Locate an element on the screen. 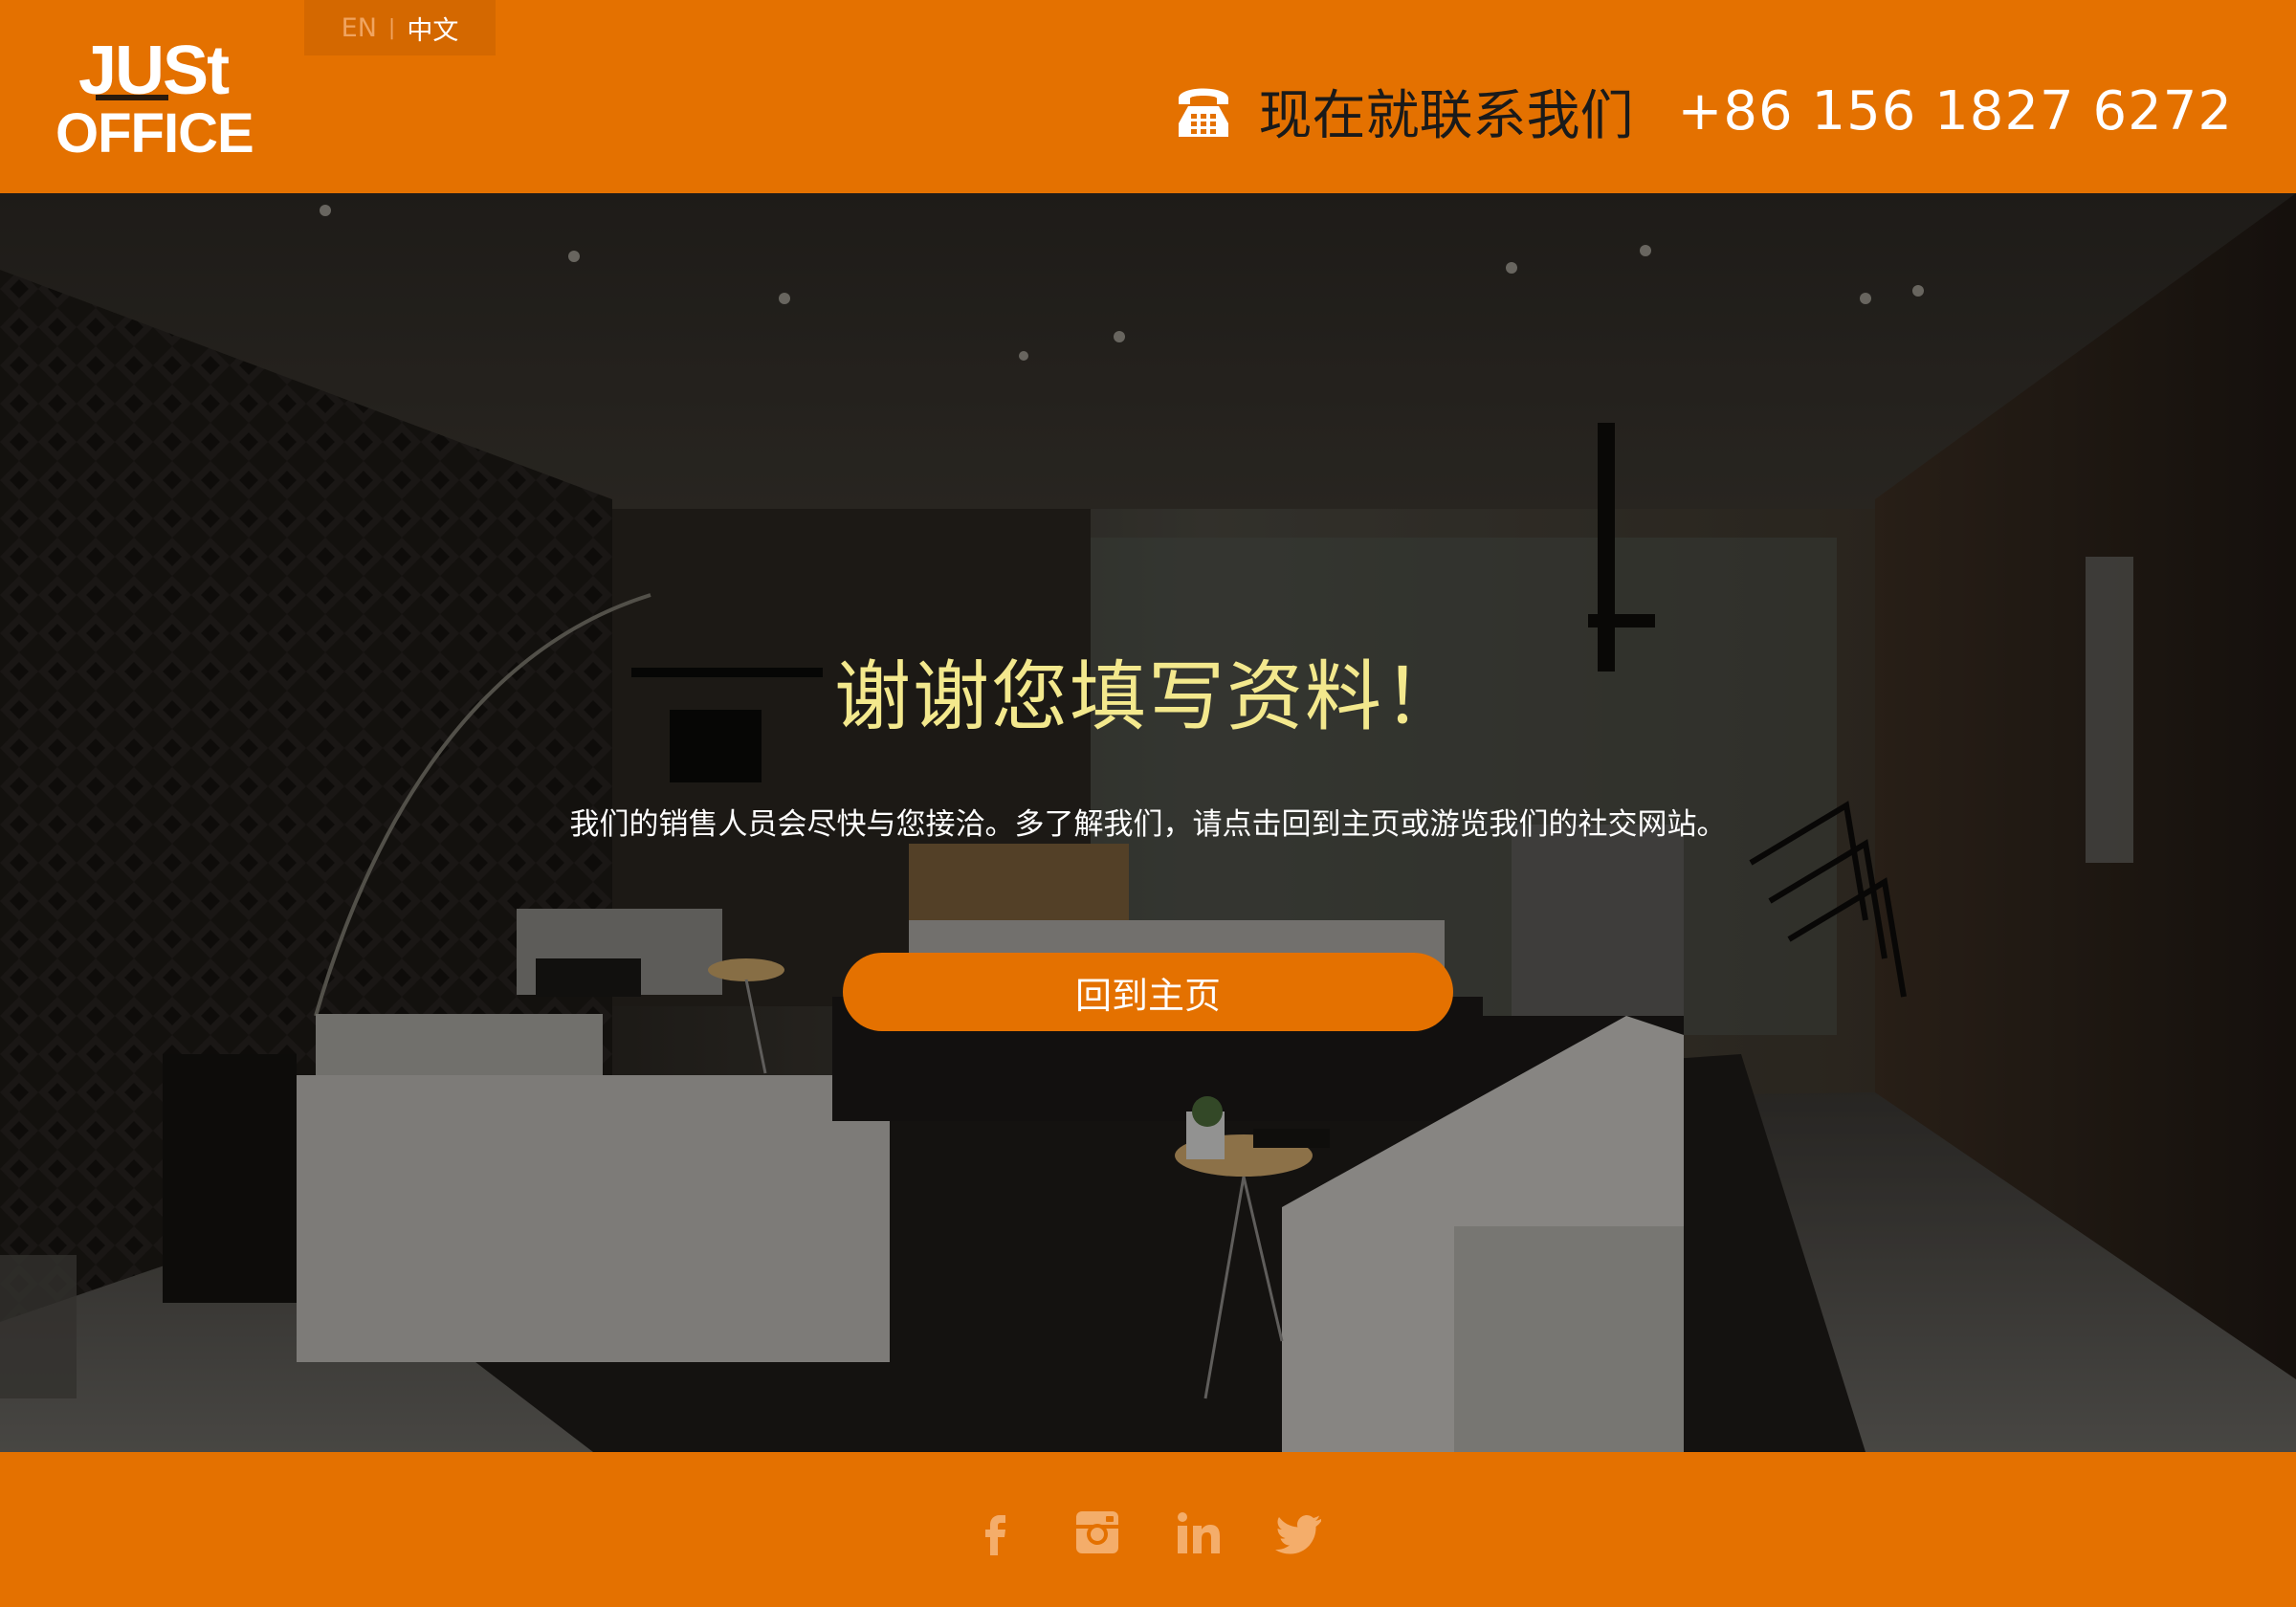 The image size is (2296, 1607). lang-zh-link: 中文 is located at coordinates (433, 28).